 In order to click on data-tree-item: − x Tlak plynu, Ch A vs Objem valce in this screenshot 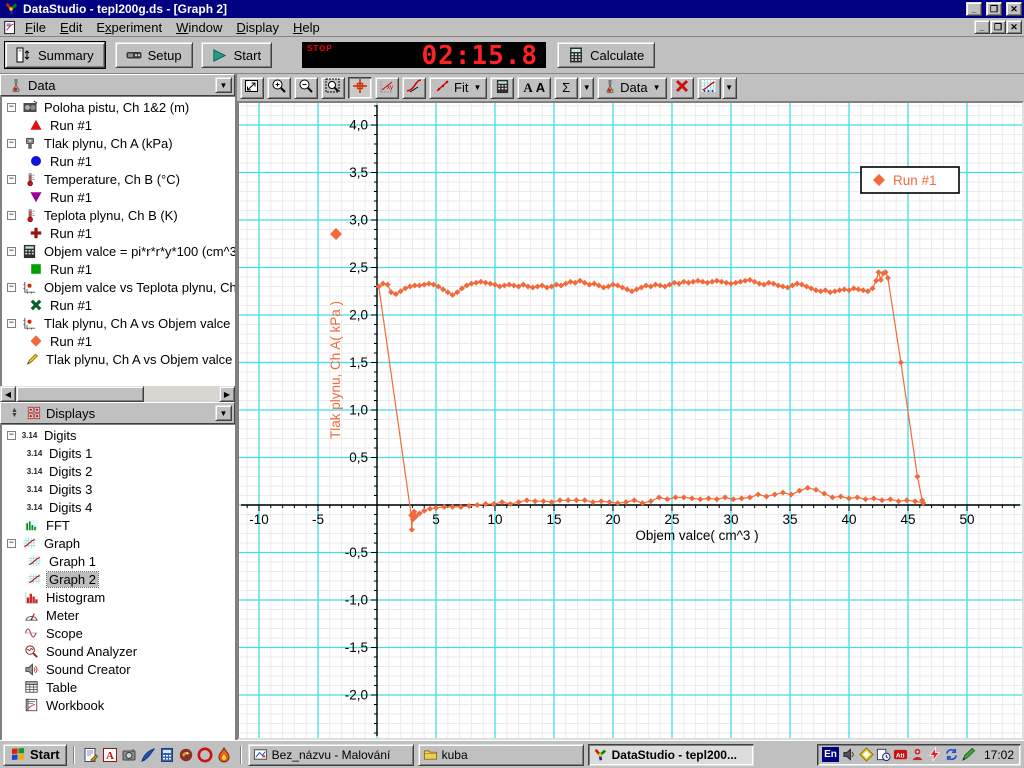, I will do `click(118, 323)`.